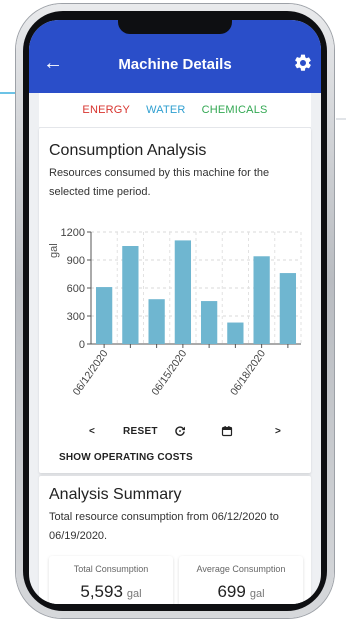 This screenshot has width=346, height=622. Describe the element at coordinates (111, 569) in the screenshot. I see `total-consumption-label: Total Consumption` at that location.